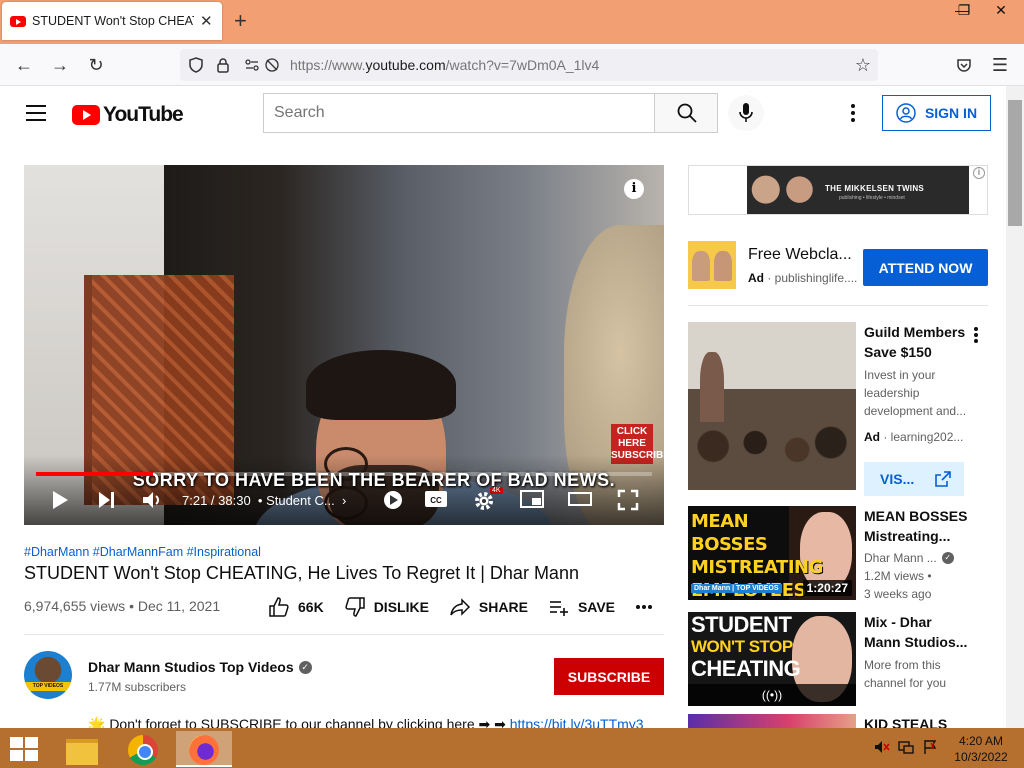 The height and width of the screenshot is (768, 1024). I want to click on autoplay-toggle-icon, so click(393, 501).